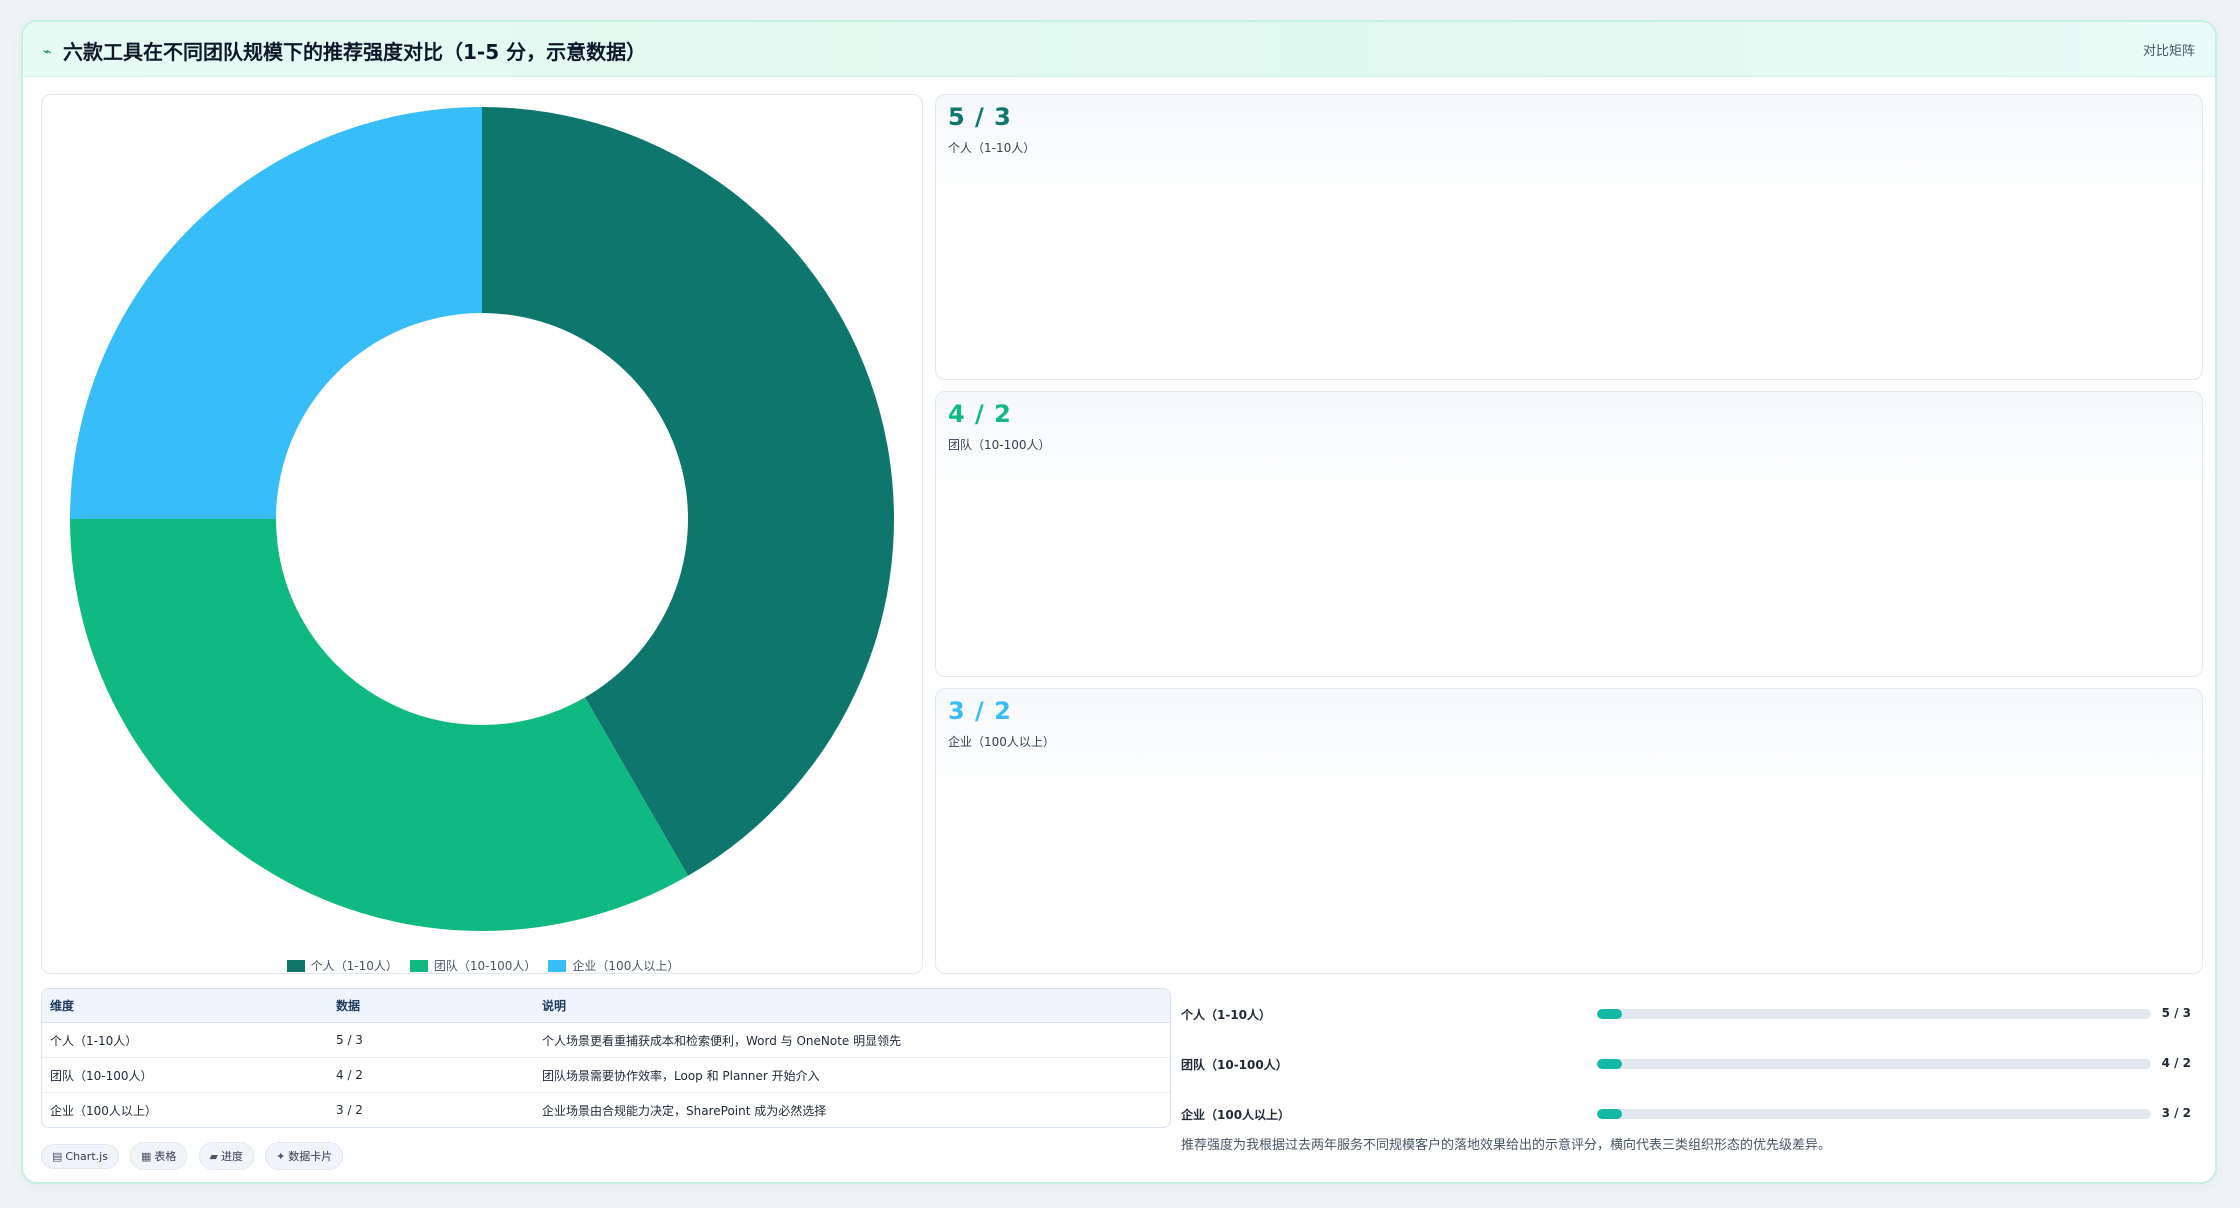  I want to click on stat-label: 团队（10-100人）, so click(999, 445).